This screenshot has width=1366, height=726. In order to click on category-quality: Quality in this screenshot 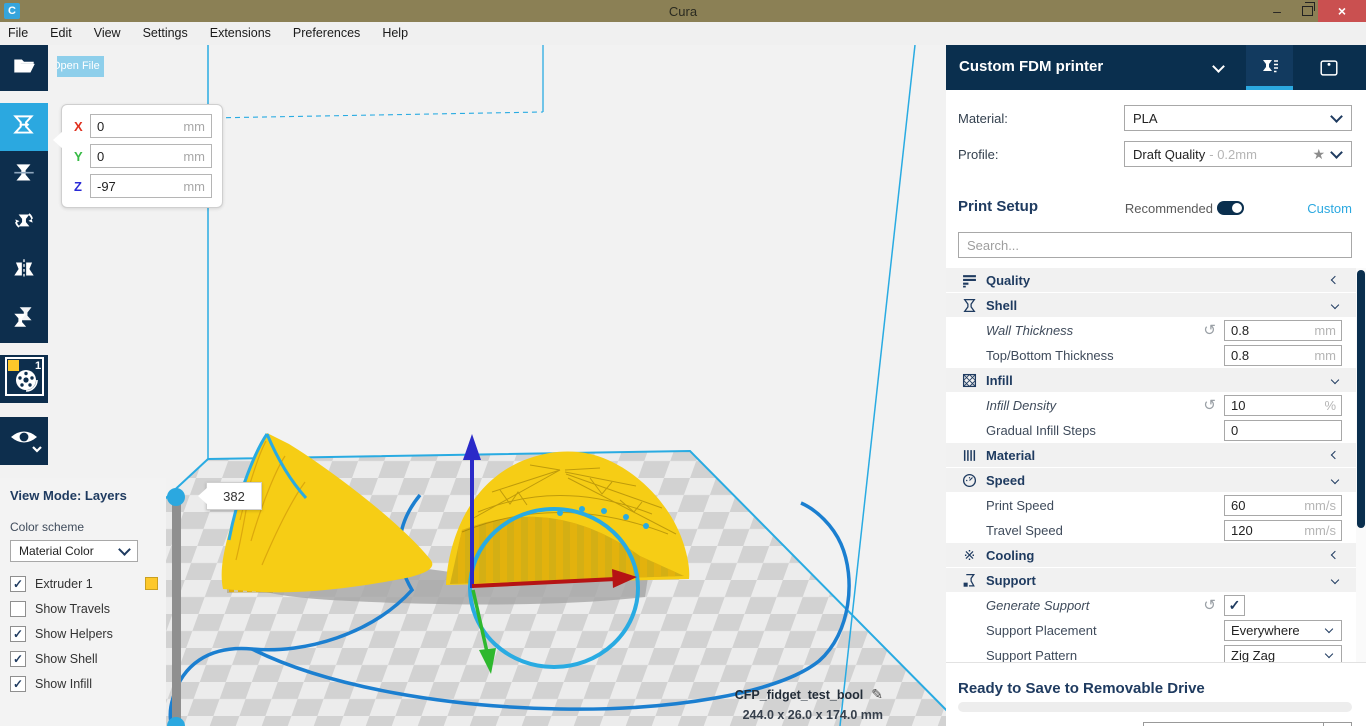, I will do `click(1151, 280)`.